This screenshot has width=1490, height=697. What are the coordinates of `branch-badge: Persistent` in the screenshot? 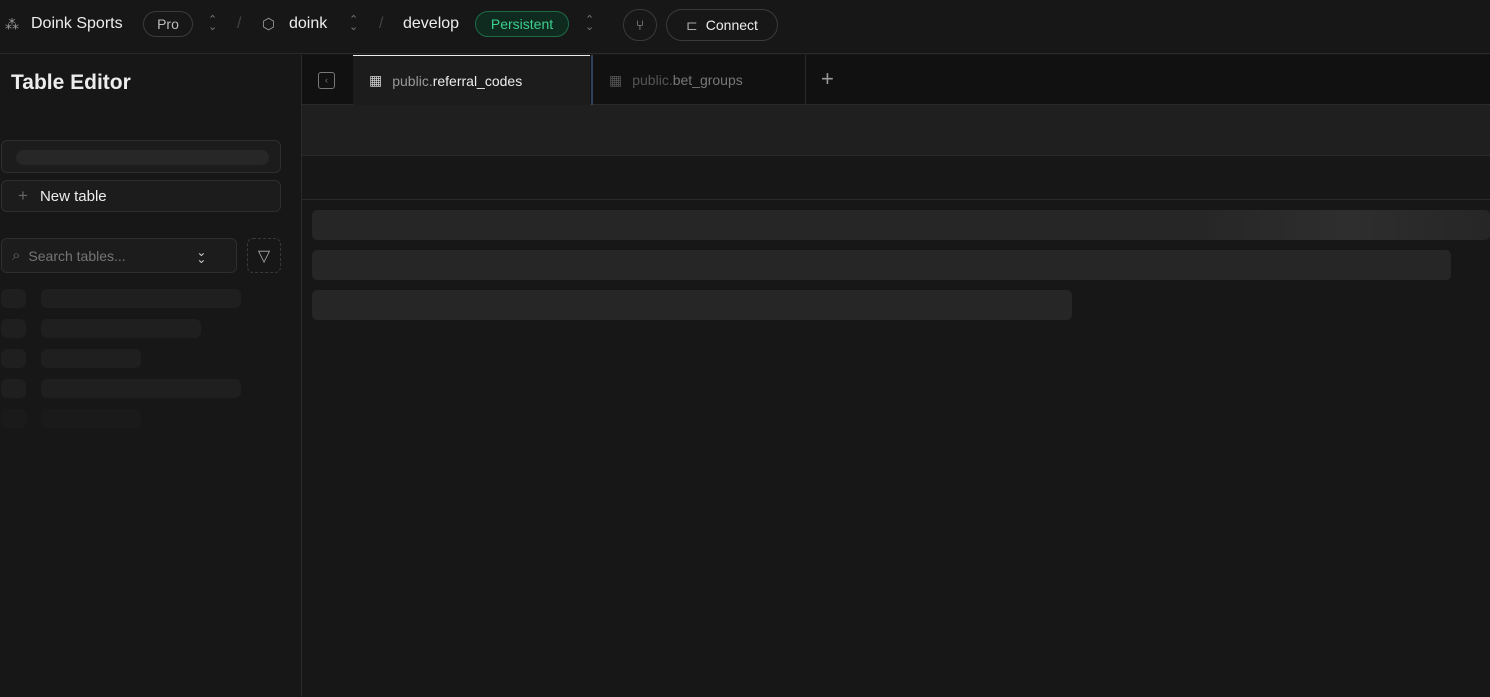 It's located at (522, 24).